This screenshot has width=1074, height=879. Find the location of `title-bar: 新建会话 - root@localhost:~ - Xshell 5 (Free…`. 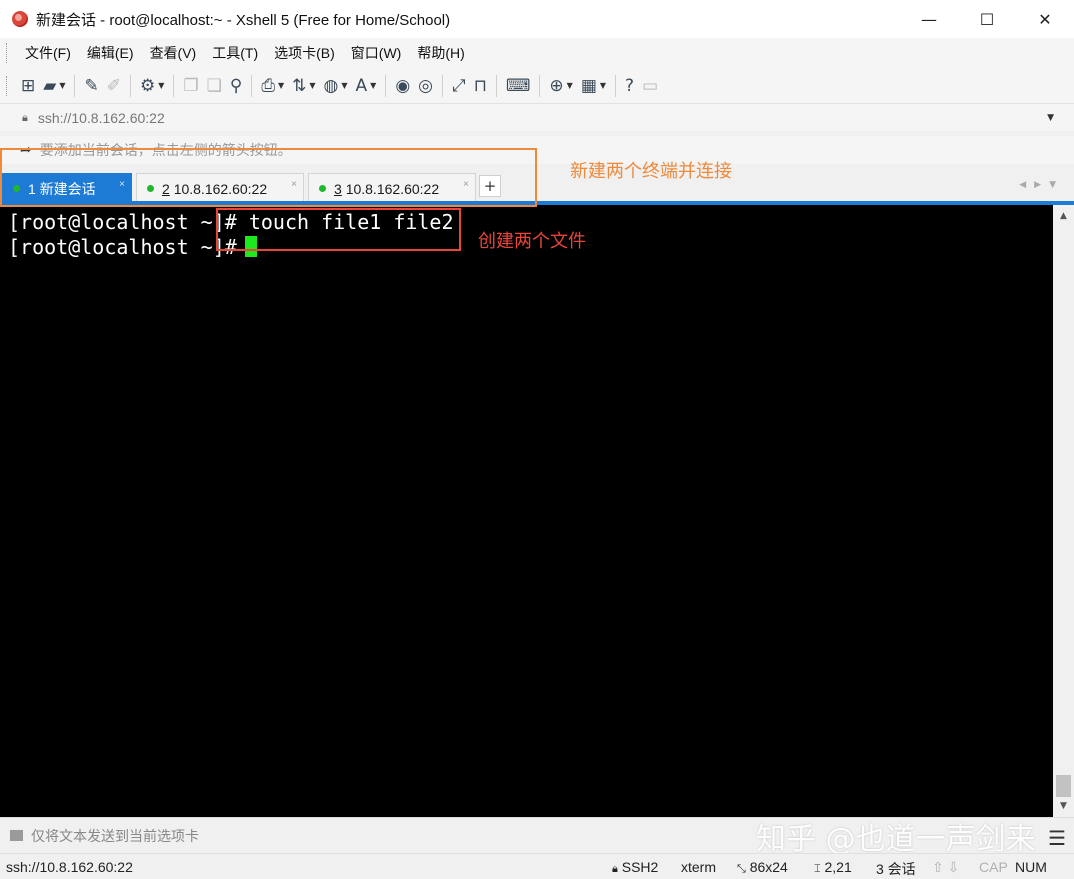

title-bar: 新建会话 - root@localhost:~ - Xshell 5 (Free… is located at coordinates (537, 19).